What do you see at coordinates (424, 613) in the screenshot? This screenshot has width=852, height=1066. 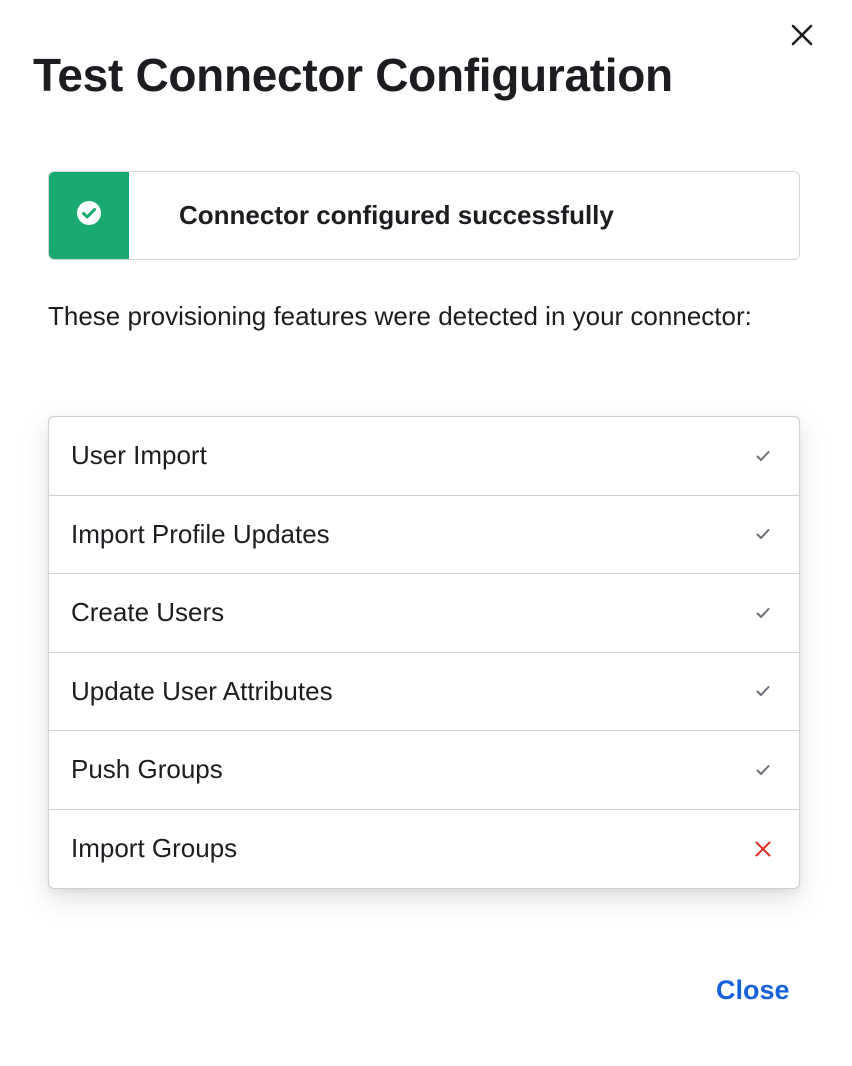 I see `feature-row-create-users: Create Users` at bounding box center [424, 613].